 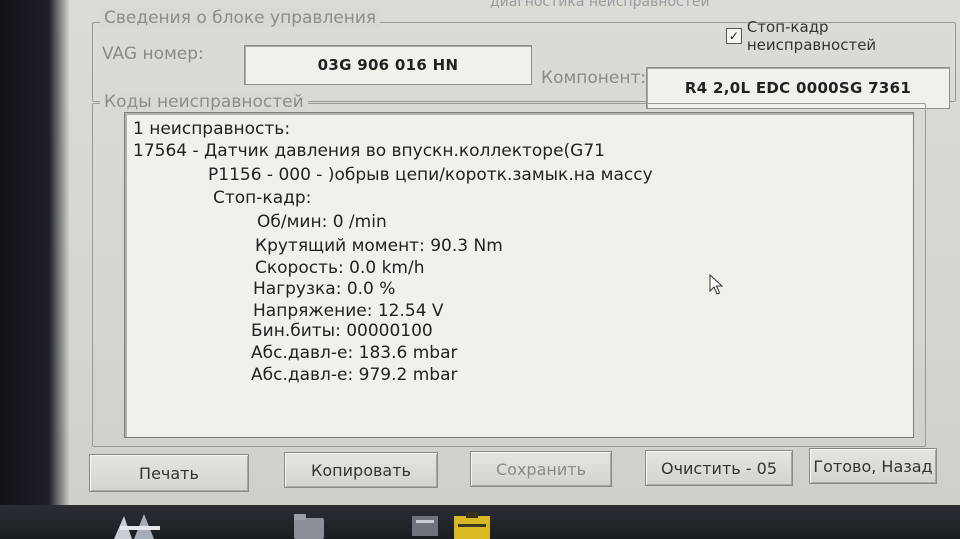 I want to click on clear-button: Очистить - 05, so click(x=719, y=468).